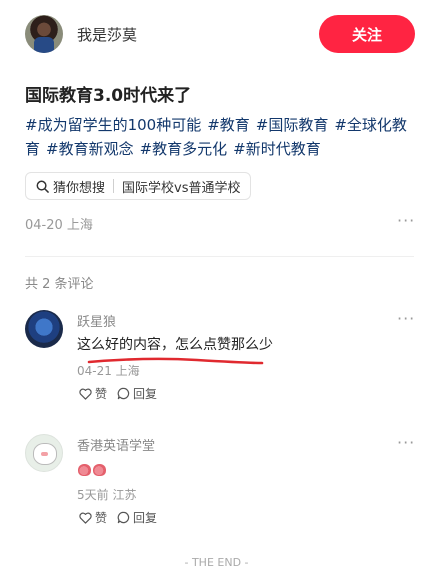 This screenshot has width=433, height=569. What do you see at coordinates (107, 34) in the screenshot?
I see `author-name: 我是莎莫` at bounding box center [107, 34].